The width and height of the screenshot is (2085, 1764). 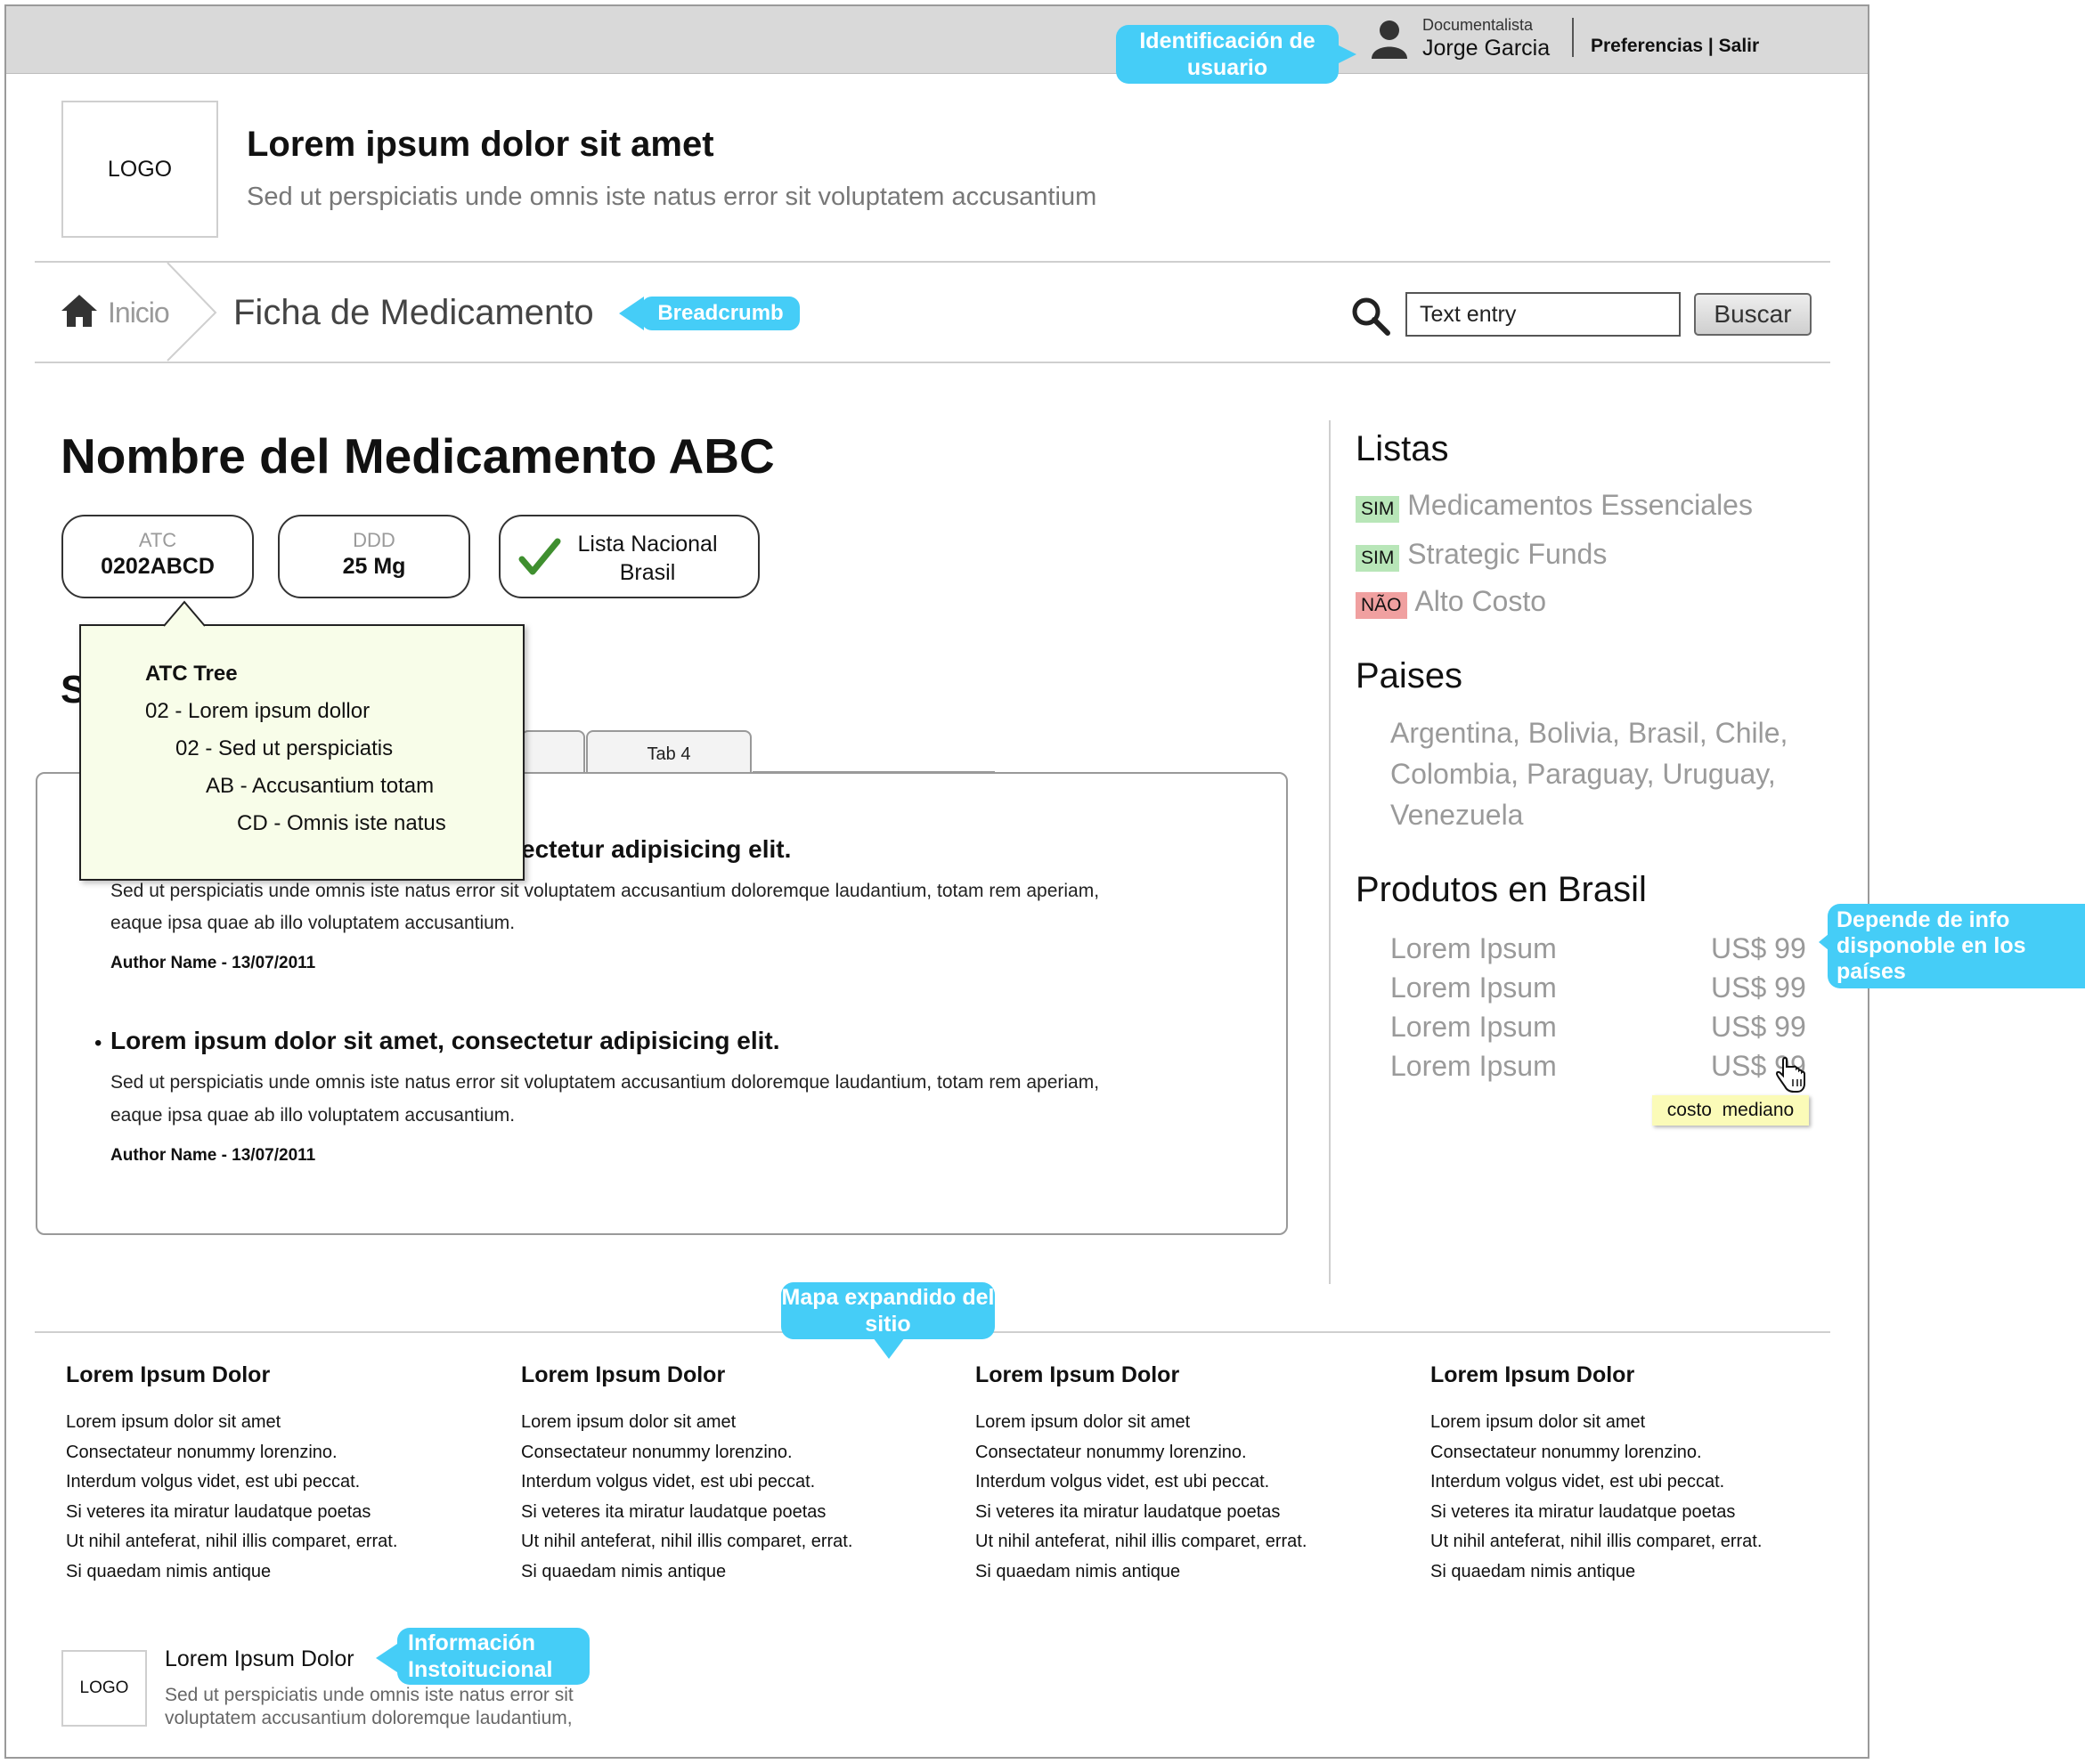 What do you see at coordinates (1486, 48) in the screenshot?
I see `user-name: Jorge Garcia` at bounding box center [1486, 48].